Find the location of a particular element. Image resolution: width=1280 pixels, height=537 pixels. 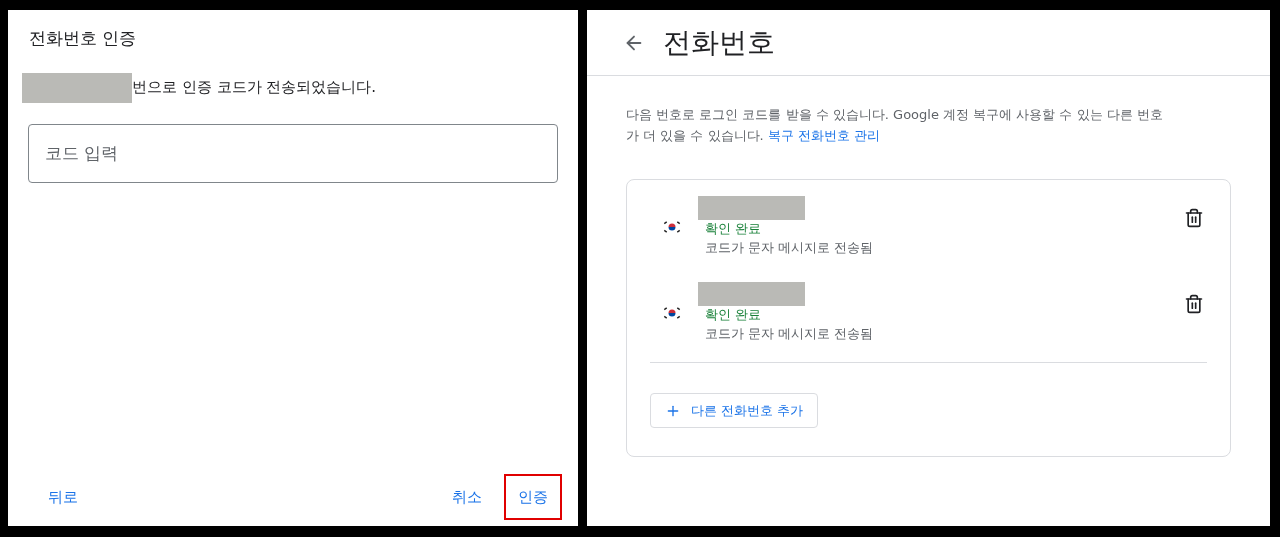

dialog-title: 전화번호 인증 is located at coordinates (83, 38).